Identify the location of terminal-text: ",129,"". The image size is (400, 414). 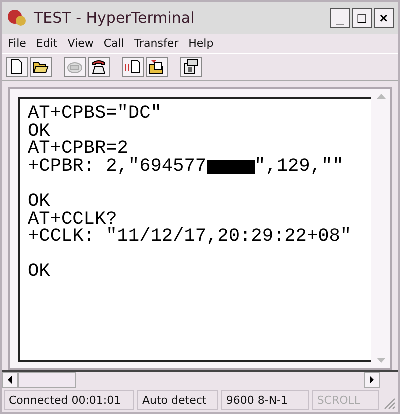
(299, 167).